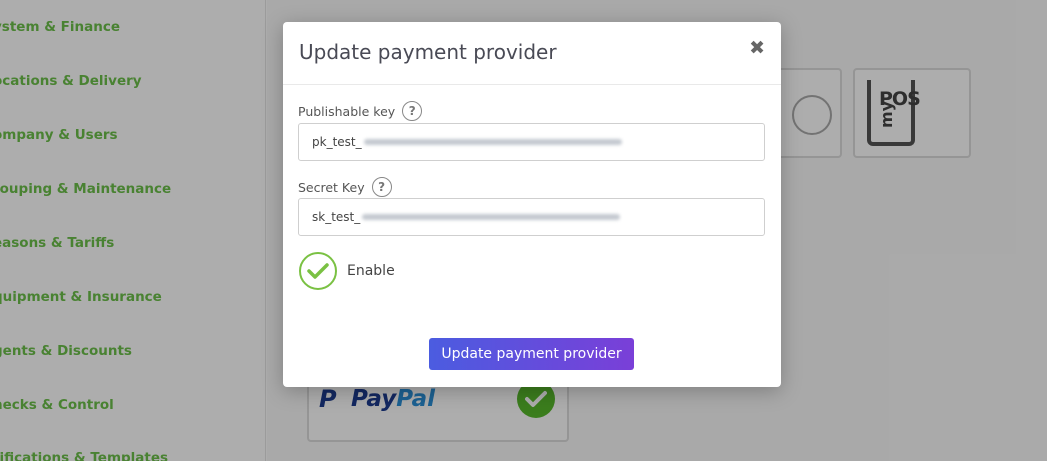  What do you see at coordinates (491, 217) in the screenshot?
I see `secret-key-redacted` at bounding box center [491, 217].